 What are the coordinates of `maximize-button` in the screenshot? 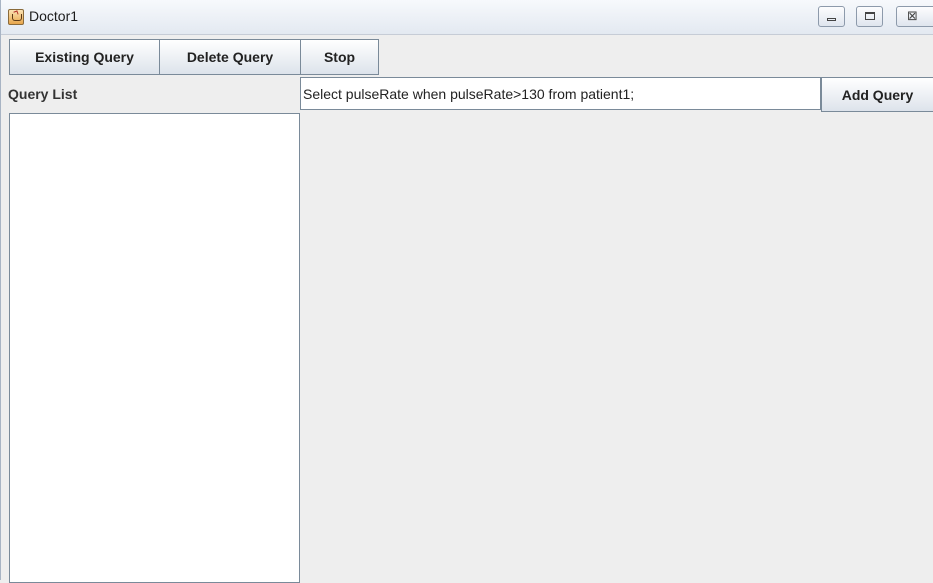 It's located at (869, 16).